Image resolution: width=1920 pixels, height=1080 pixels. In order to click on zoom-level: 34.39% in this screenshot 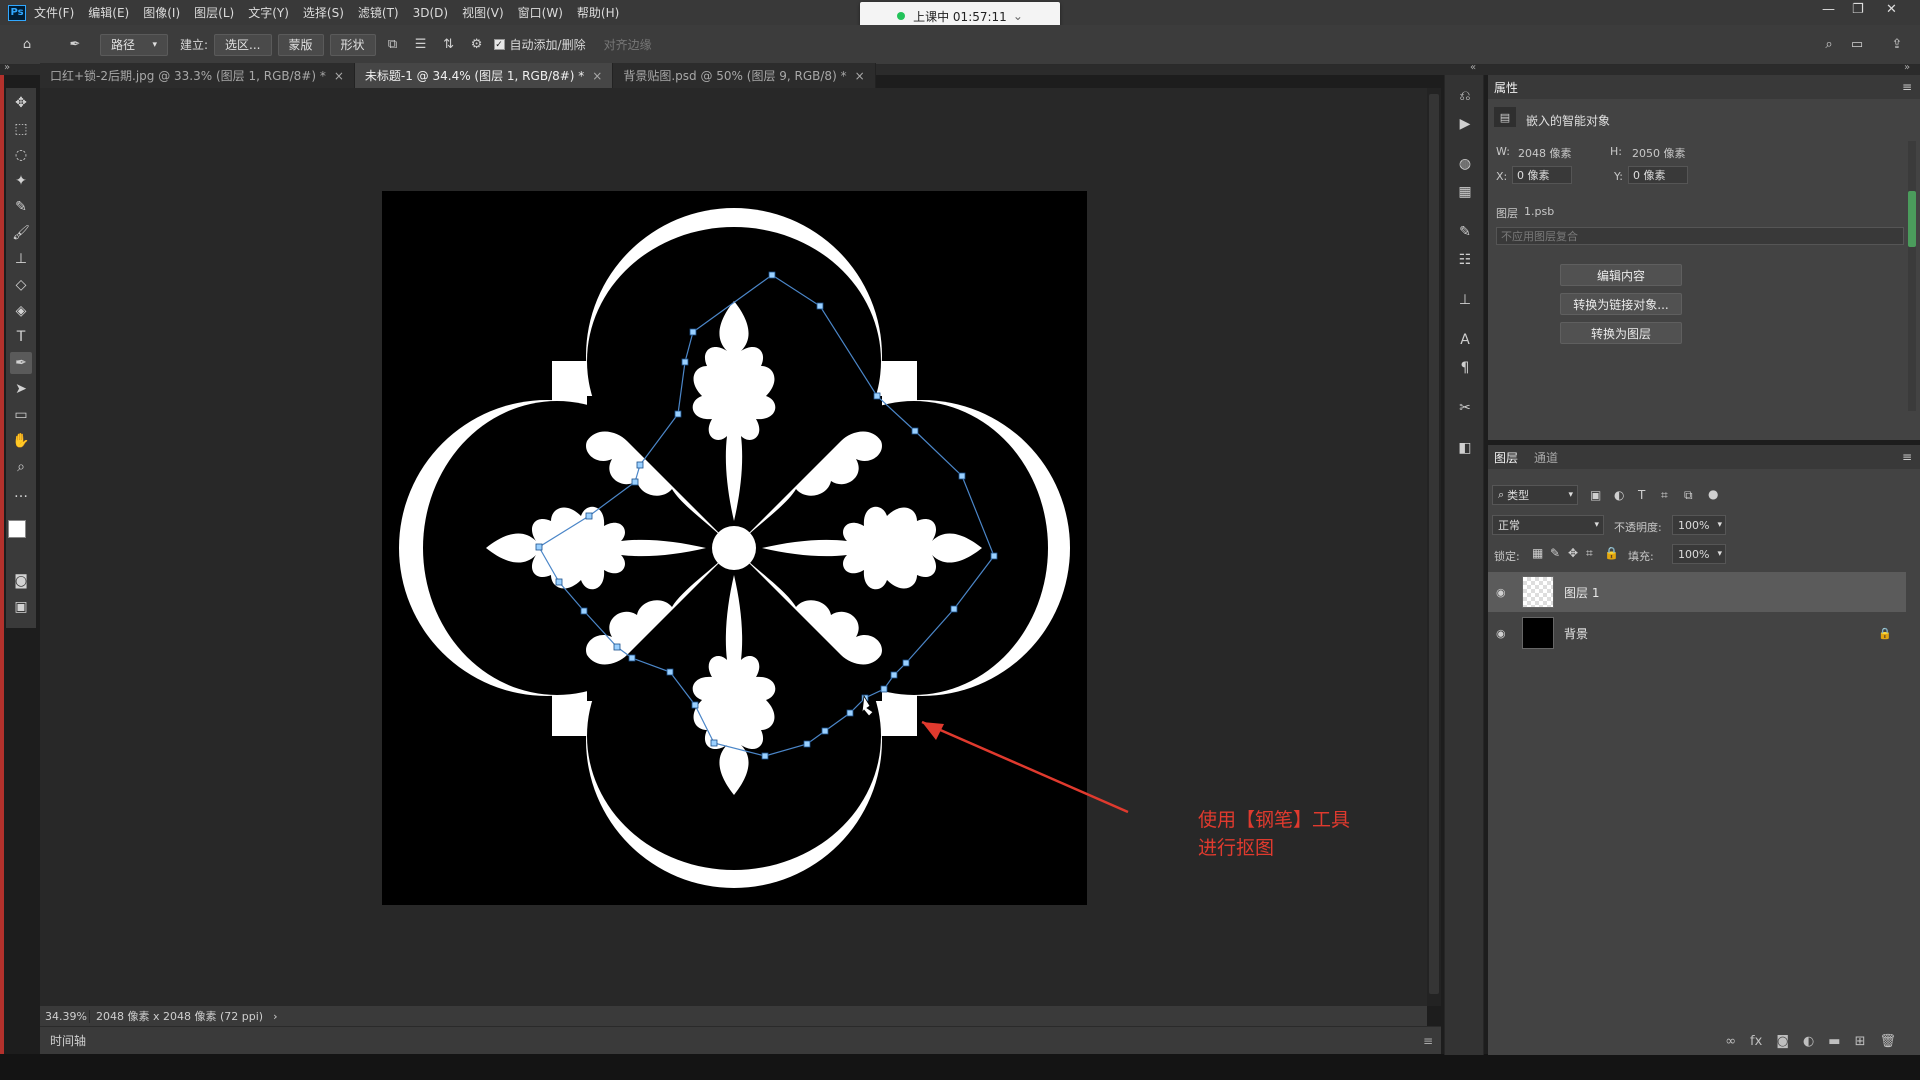, I will do `click(65, 1016)`.